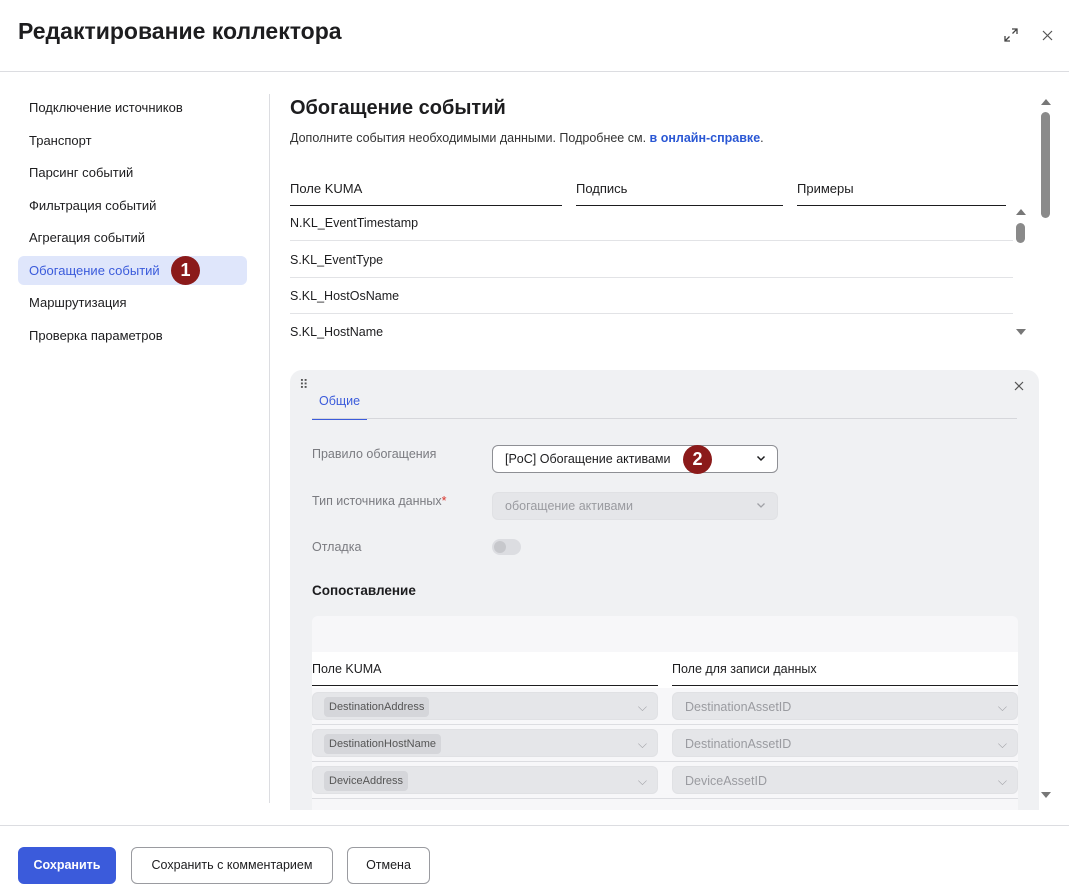  What do you see at coordinates (340, 407) in the screenshot?
I see `tab-general: Общие` at bounding box center [340, 407].